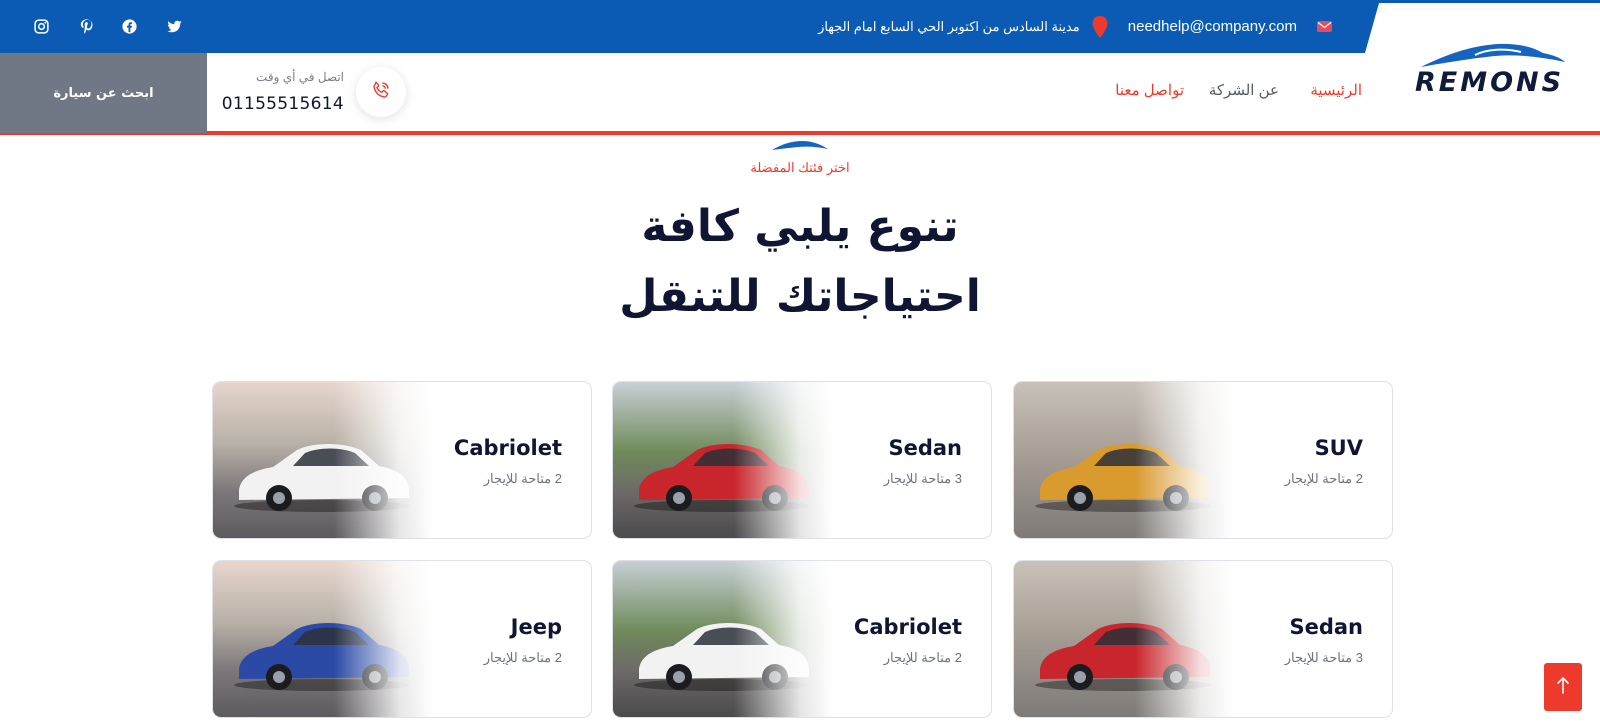 This screenshot has width=1600, height=724. Describe the element at coordinates (800, 26) in the screenshot. I see `top-bar` at that location.